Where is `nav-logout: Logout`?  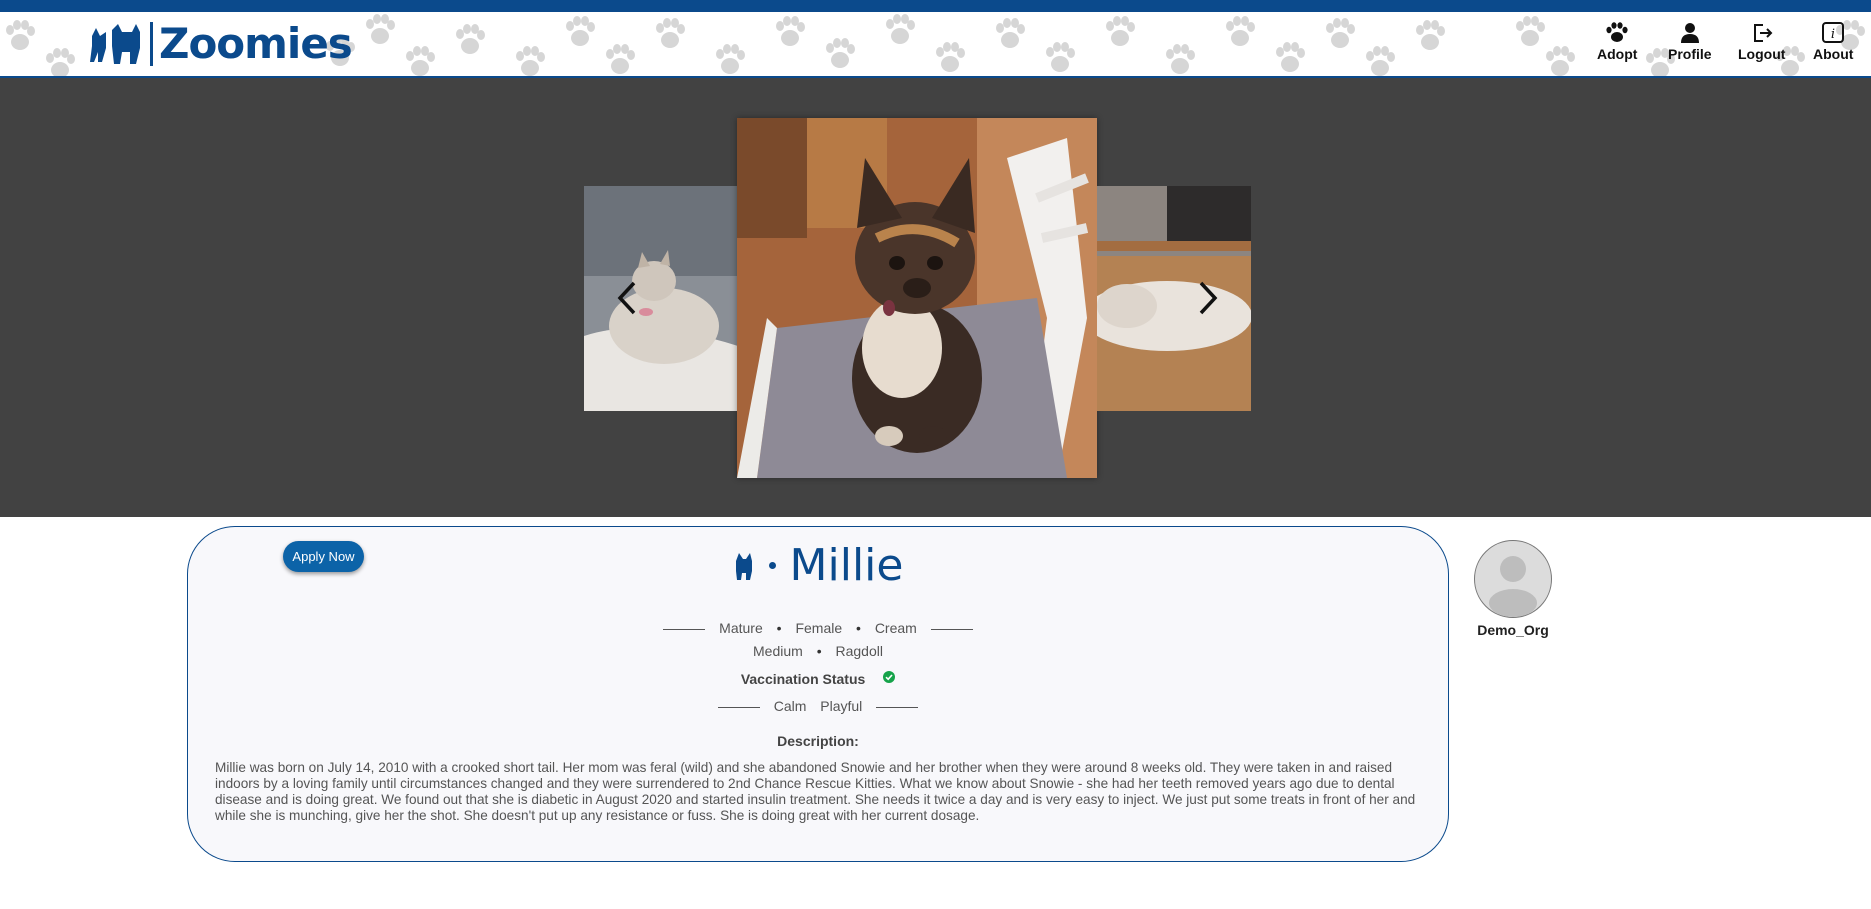 nav-logout: Logout is located at coordinates (1761, 42).